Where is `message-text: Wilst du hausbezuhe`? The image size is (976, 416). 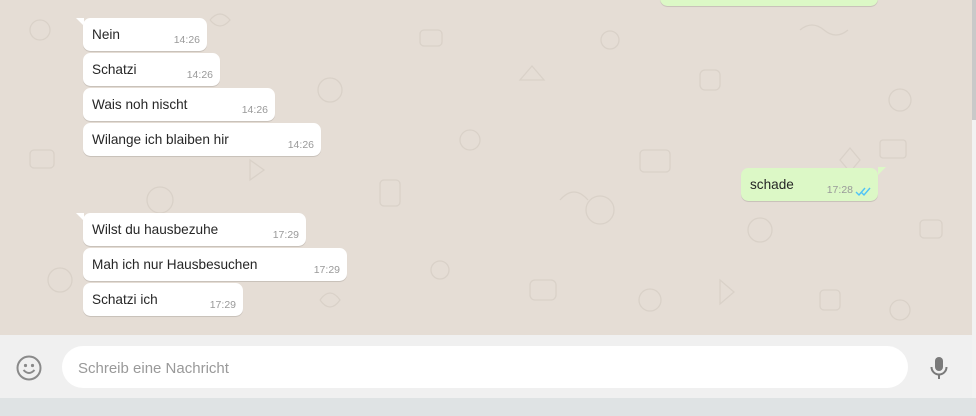 message-text: Wilst du hausbezuhe is located at coordinates (155, 229).